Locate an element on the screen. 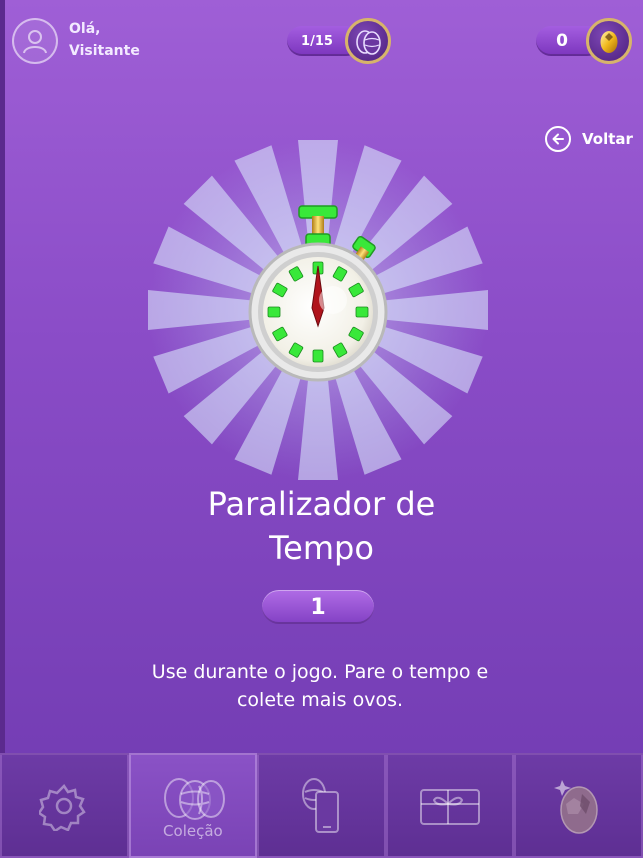 The image size is (643, 858). gear-icon is located at coordinates (63, 807).